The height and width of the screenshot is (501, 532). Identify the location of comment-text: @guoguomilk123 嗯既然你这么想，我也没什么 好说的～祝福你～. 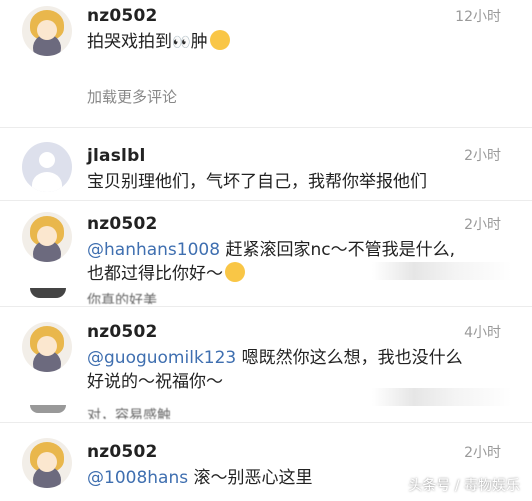
(297, 370).